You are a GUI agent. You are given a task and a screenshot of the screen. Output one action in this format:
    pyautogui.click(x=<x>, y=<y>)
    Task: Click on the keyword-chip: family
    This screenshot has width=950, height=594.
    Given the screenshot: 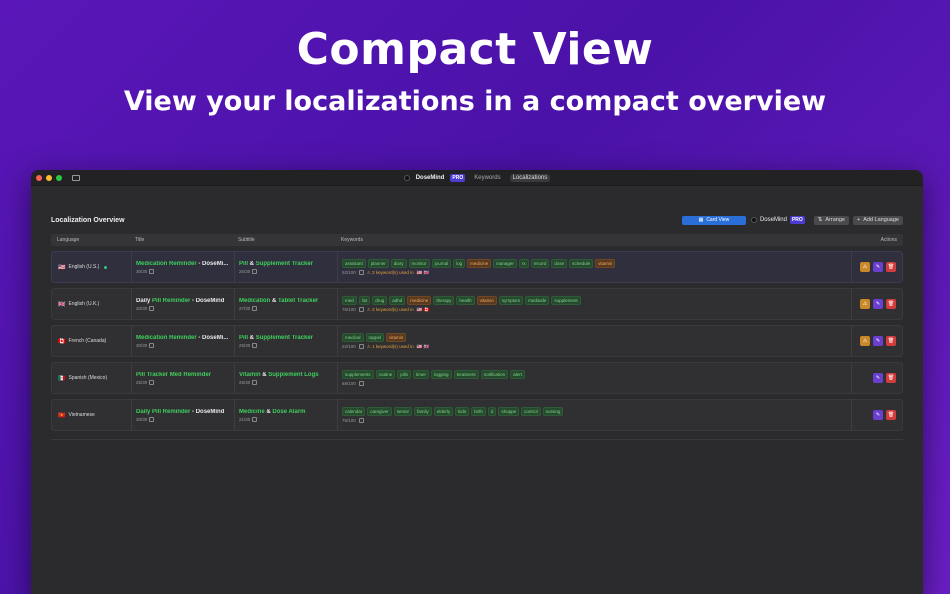 What is the action you would take?
    pyautogui.click(x=423, y=411)
    